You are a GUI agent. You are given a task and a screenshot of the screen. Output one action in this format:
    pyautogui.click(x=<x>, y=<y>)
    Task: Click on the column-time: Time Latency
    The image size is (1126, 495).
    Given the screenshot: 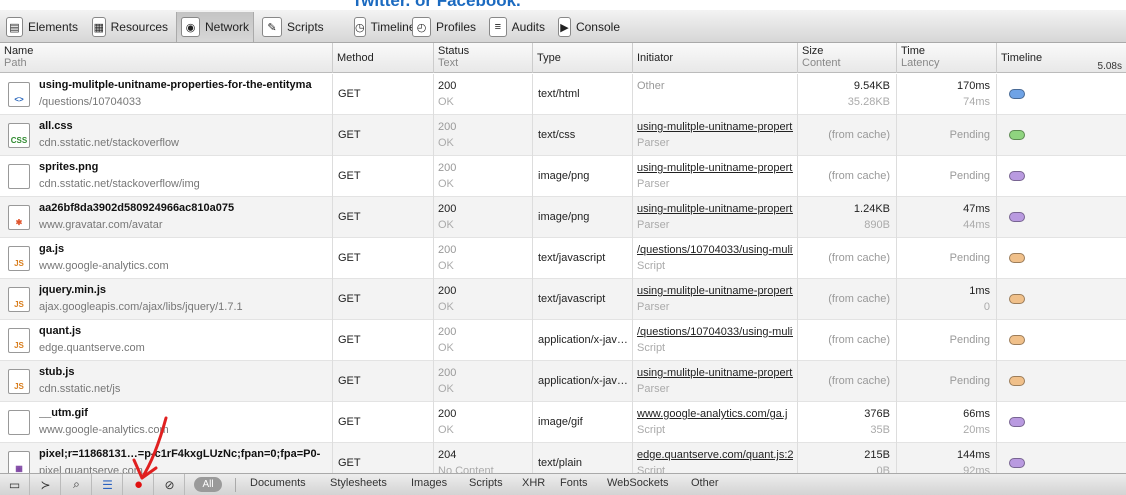 What is the action you would take?
    pyautogui.click(x=947, y=58)
    